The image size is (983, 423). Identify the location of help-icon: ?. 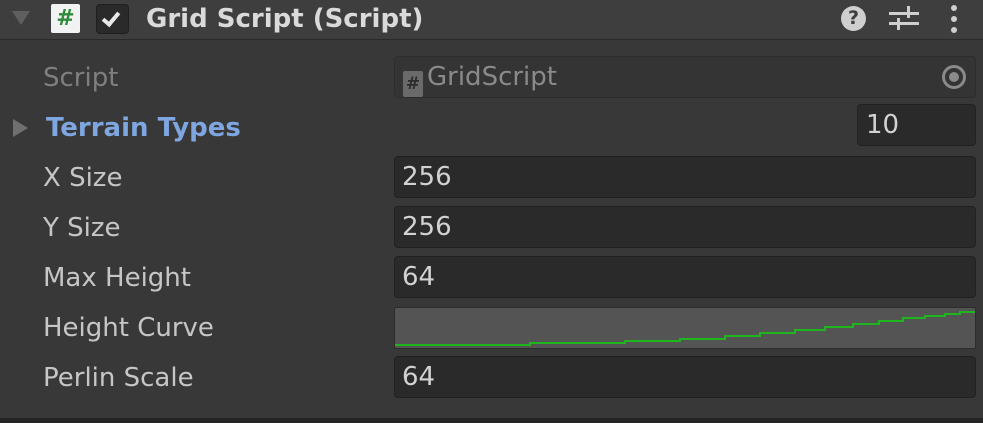
(853, 18).